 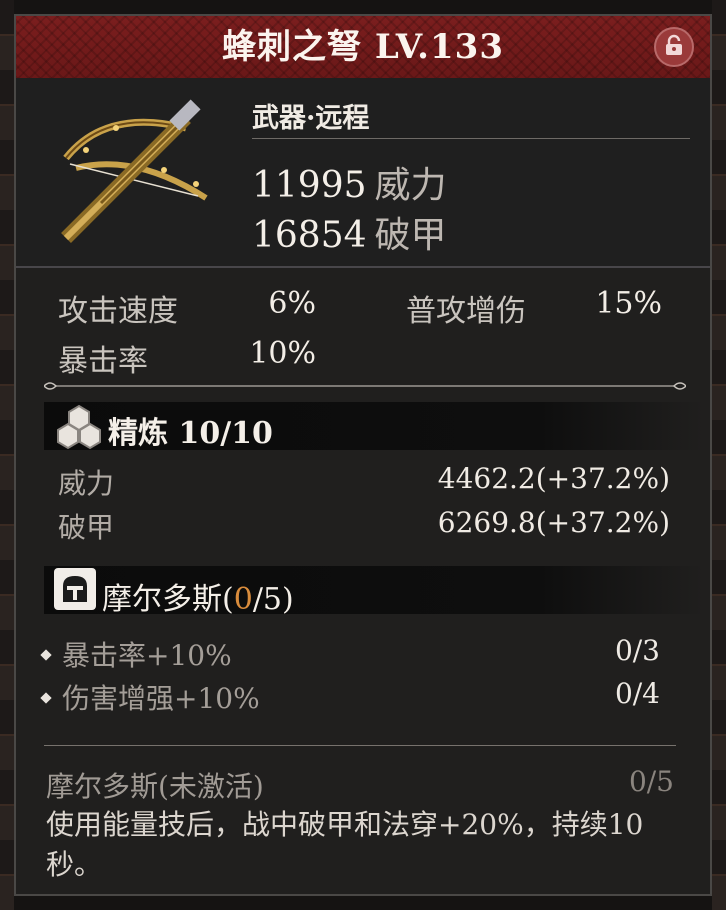 I want to click on set-bonus-item: 伤害增强+10%, so click(x=150, y=697).